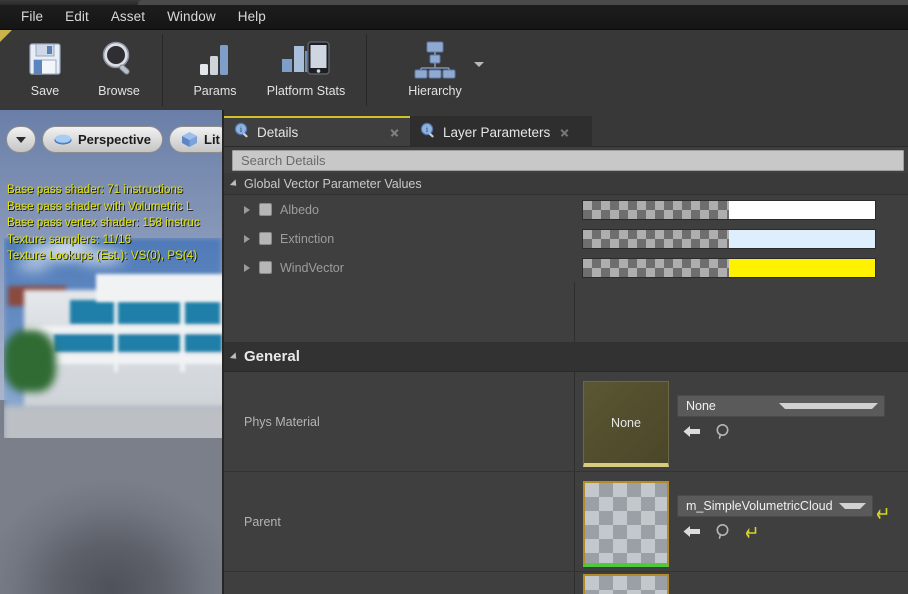  Describe the element at coordinates (454, 17) in the screenshot. I see `menu-bar: File Edit Asset Window Help` at that location.